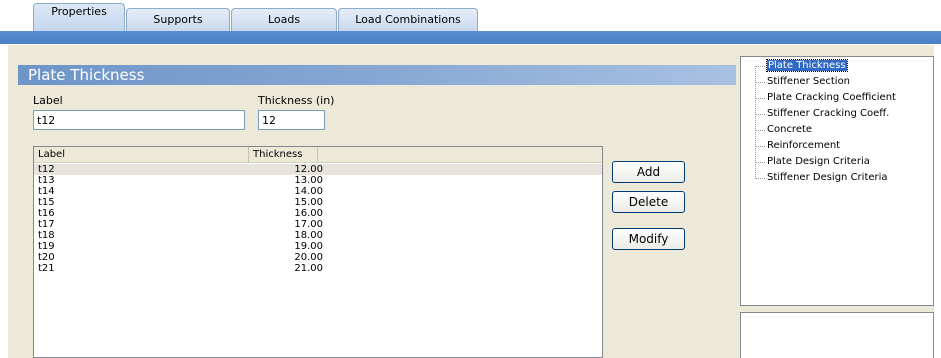  Describe the element at coordinates (46, 235) in the screenshot. I see `row-label: t18` at that location.